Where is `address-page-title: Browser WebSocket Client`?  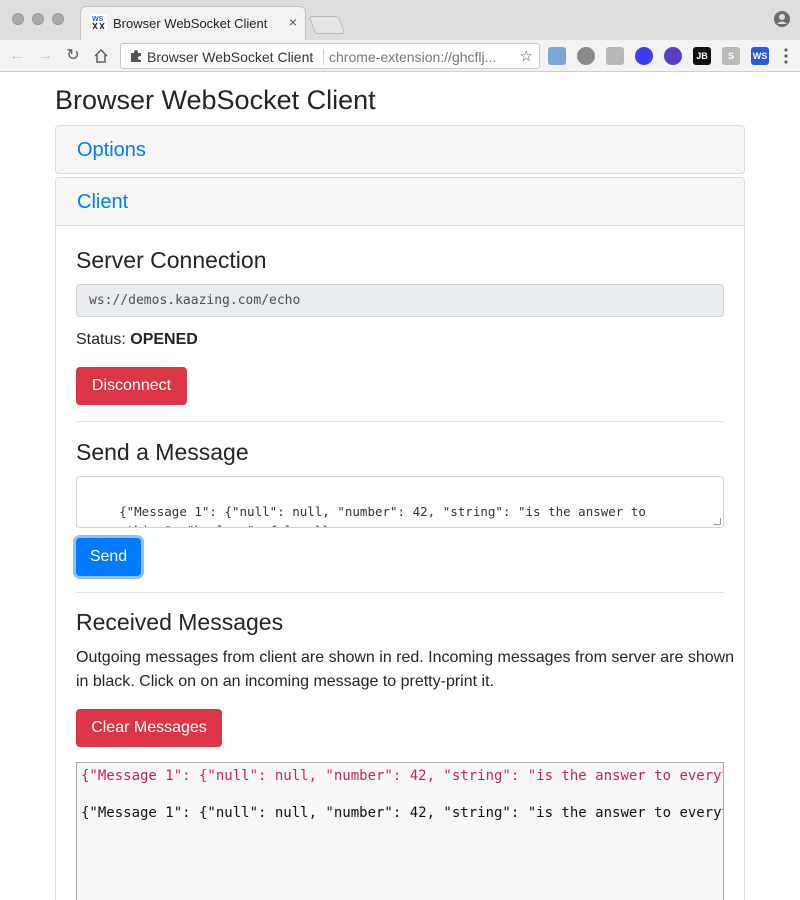 address-page-title: Browser WebSocket Client is located at coordinates (230, 57).